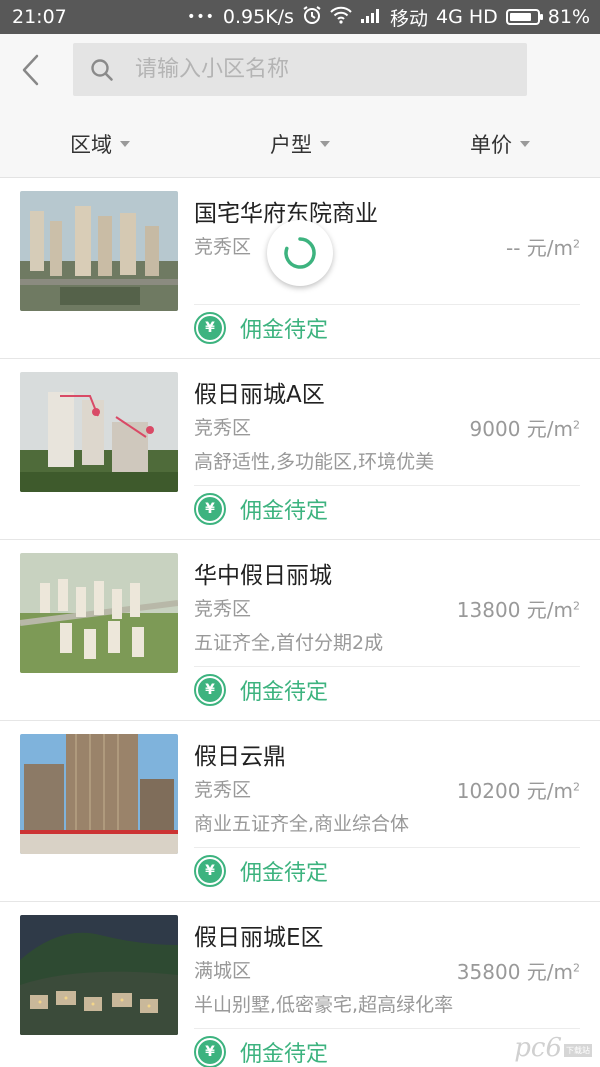 Image resolution: width=600 pixels, height=1067 pixels. Describe the element at coordinates (302, 824) in the screenshot. I see `property-features: 商业五证齐全,商业综合体` at that location.